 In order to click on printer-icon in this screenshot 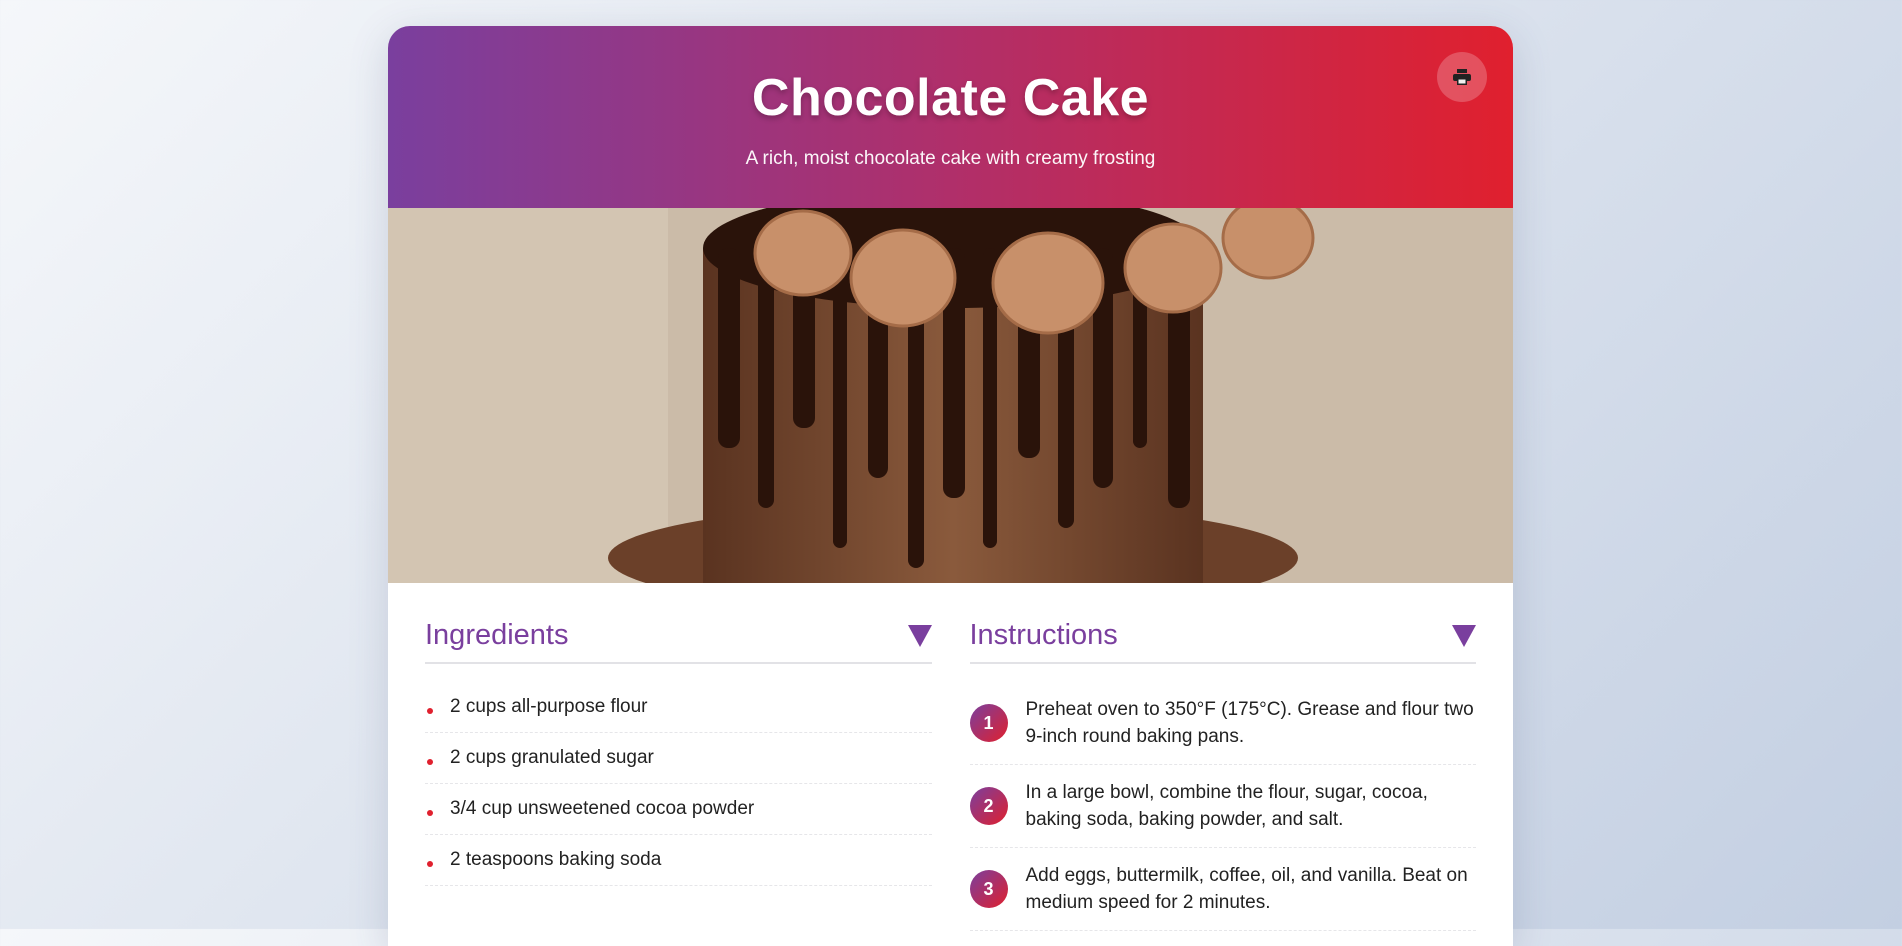, I will do `click(1462, 77)`.